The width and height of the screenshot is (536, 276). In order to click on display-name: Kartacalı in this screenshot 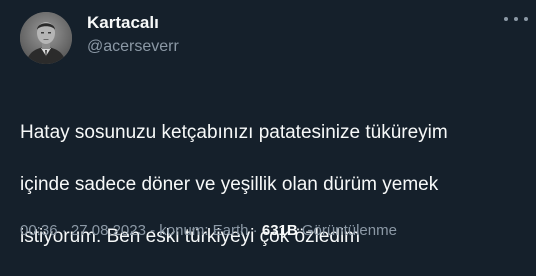, I will do `click(123, 23)`.